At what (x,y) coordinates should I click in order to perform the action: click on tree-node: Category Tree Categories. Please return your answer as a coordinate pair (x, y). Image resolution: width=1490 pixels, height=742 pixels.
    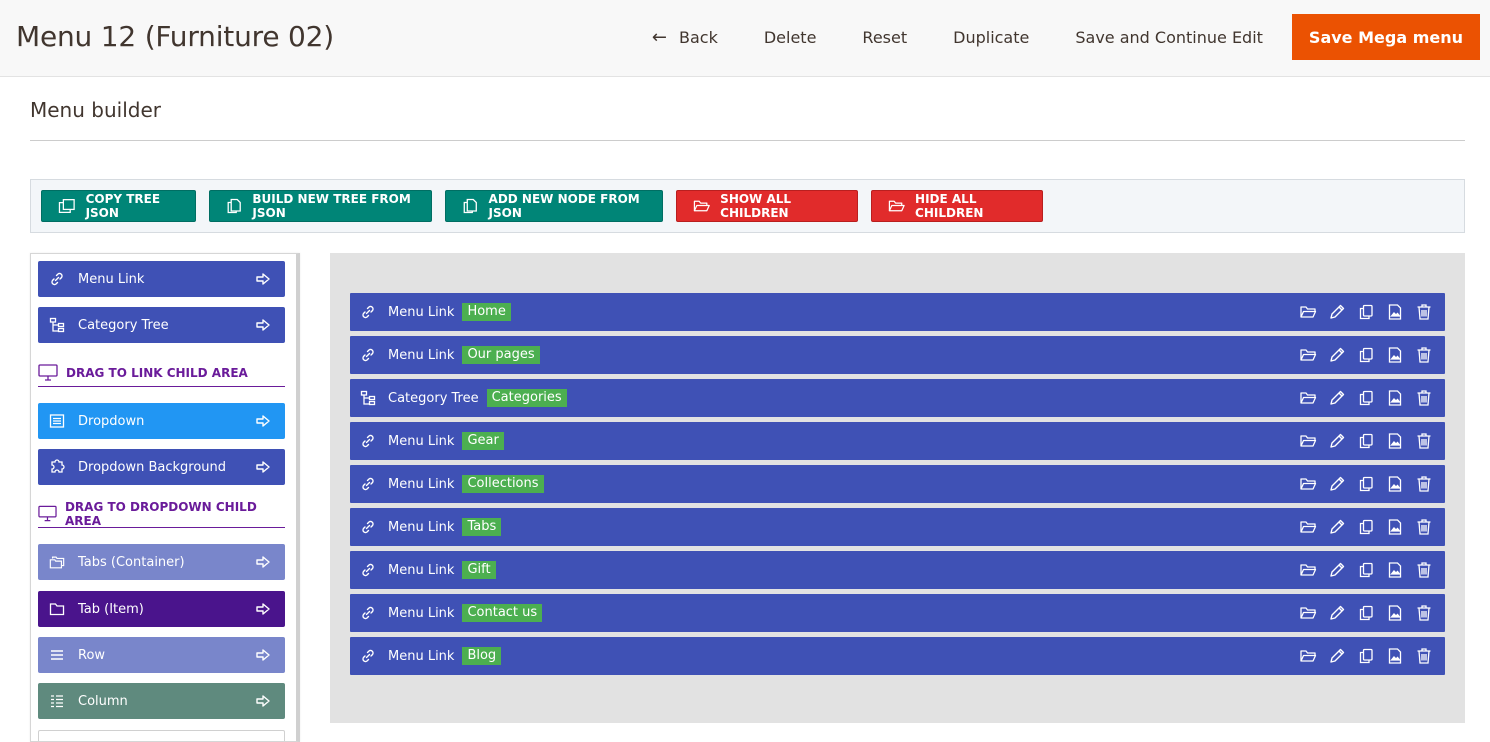
    Looking at the image, I should click on (897, 398).